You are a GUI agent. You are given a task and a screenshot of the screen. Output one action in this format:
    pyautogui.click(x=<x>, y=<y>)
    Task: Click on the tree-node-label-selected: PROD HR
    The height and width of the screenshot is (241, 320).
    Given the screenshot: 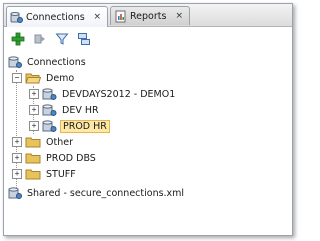 What is the action you would take?
    pyautogui.click(x=85, y=126)
    